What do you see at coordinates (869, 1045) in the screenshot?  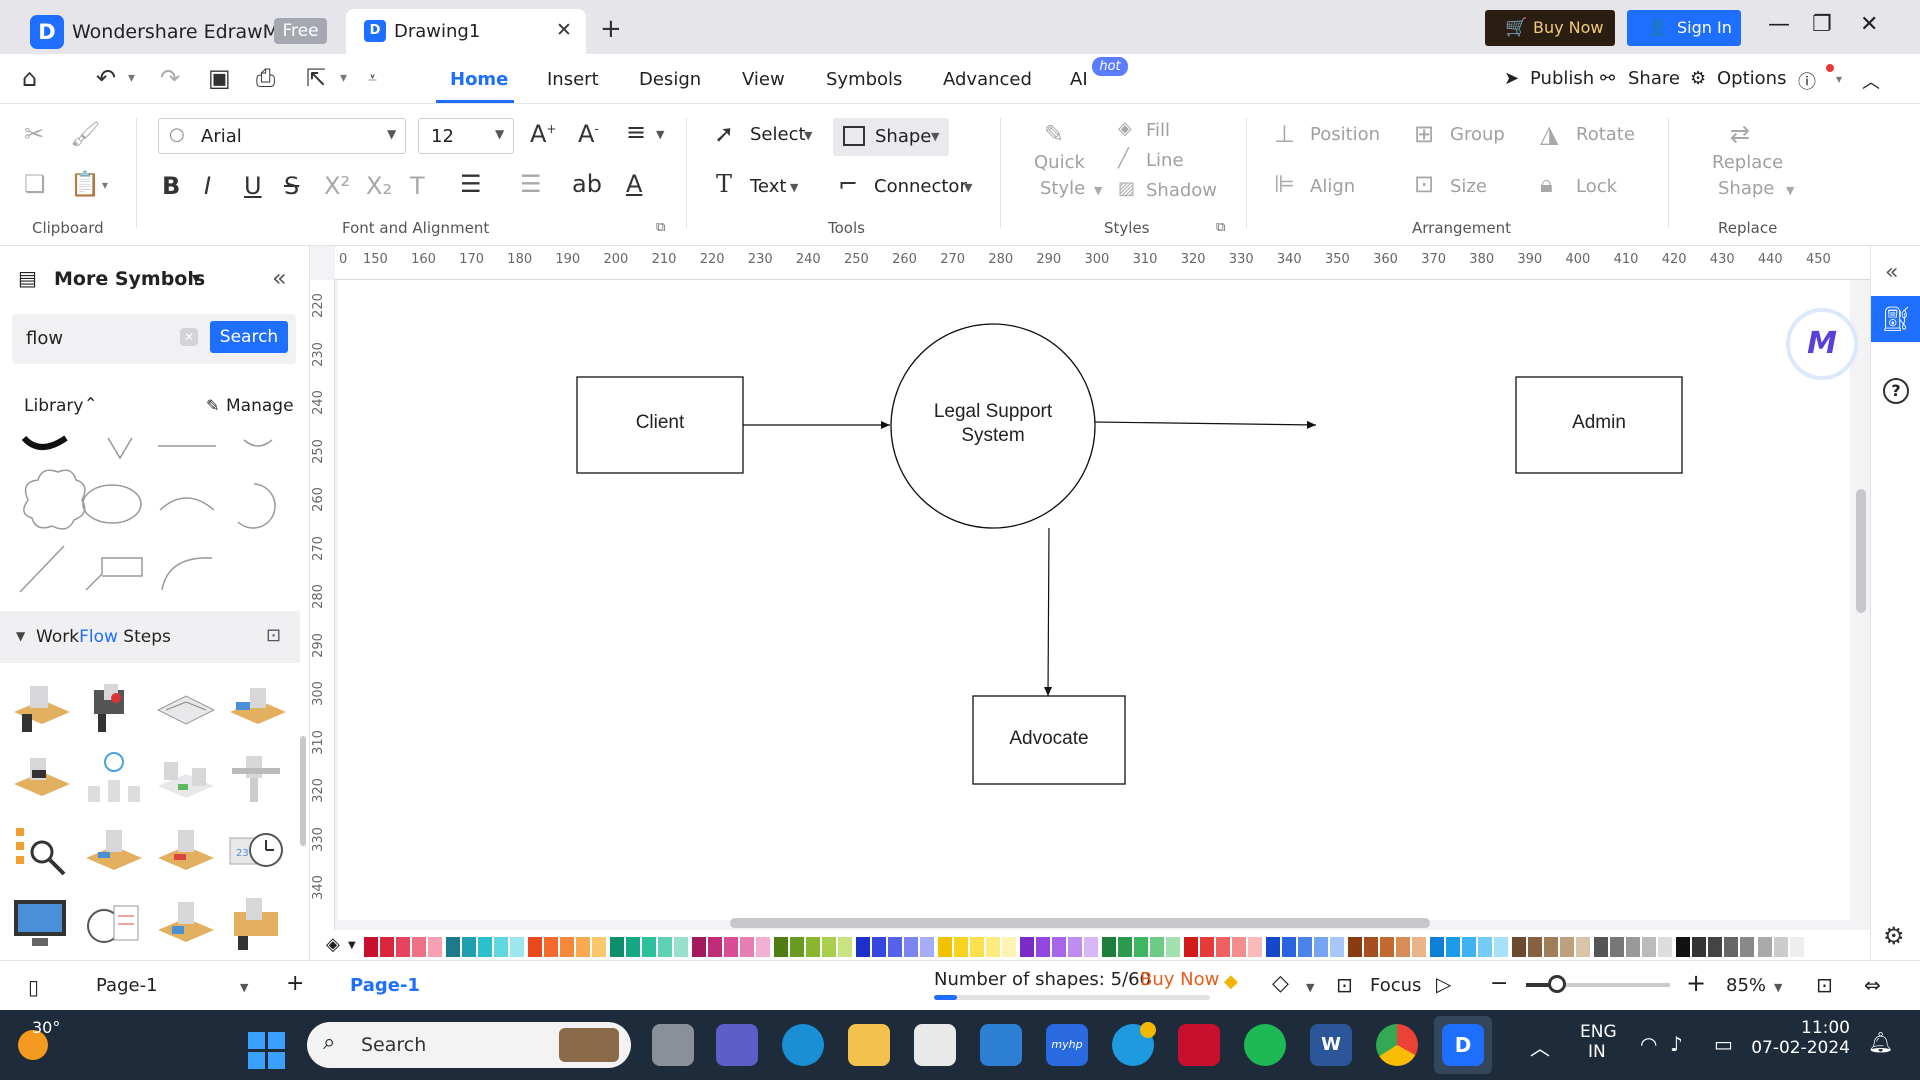 I see `file-explorer-icon` at bounding box center [869, 1045].